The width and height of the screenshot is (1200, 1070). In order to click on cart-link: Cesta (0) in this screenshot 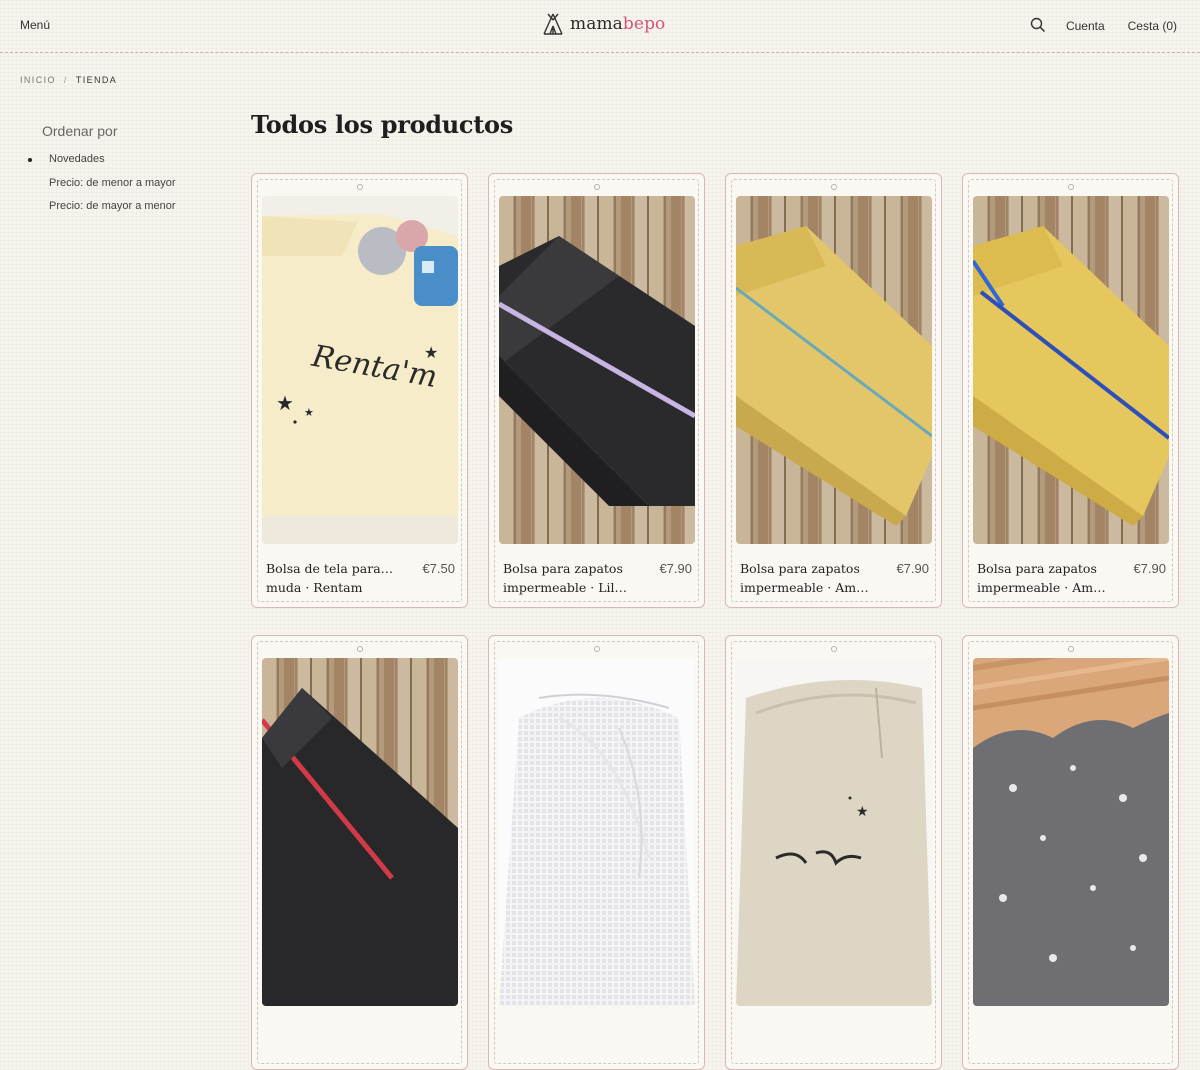, I will do `click(1152, 26)`.